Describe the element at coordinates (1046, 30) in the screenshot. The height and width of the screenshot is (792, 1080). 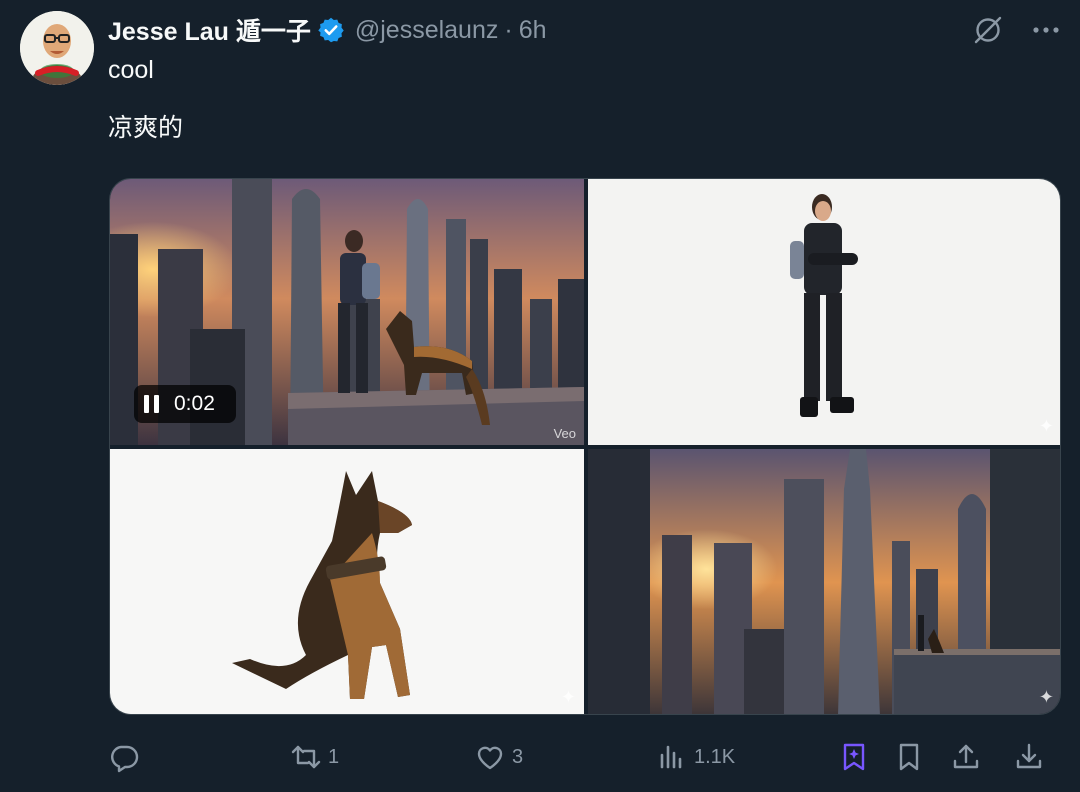
I see `more-icon` at that location.